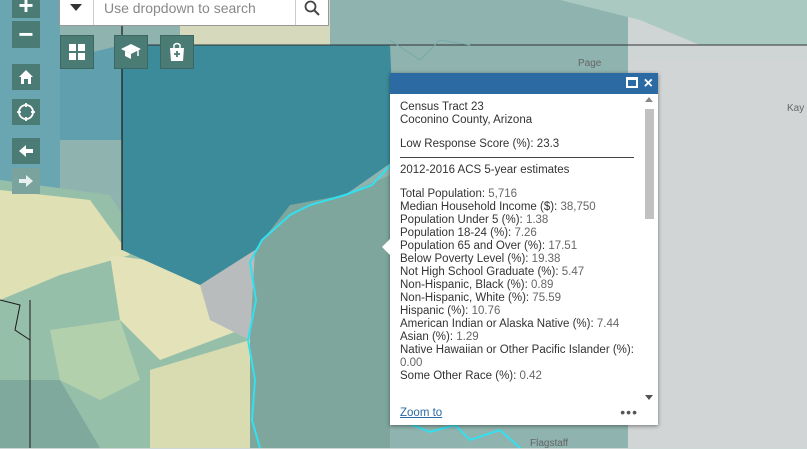 The height and width of the screenshot is (449, 807). I want to click on field-label: Asian (%):, so click(427, 337).